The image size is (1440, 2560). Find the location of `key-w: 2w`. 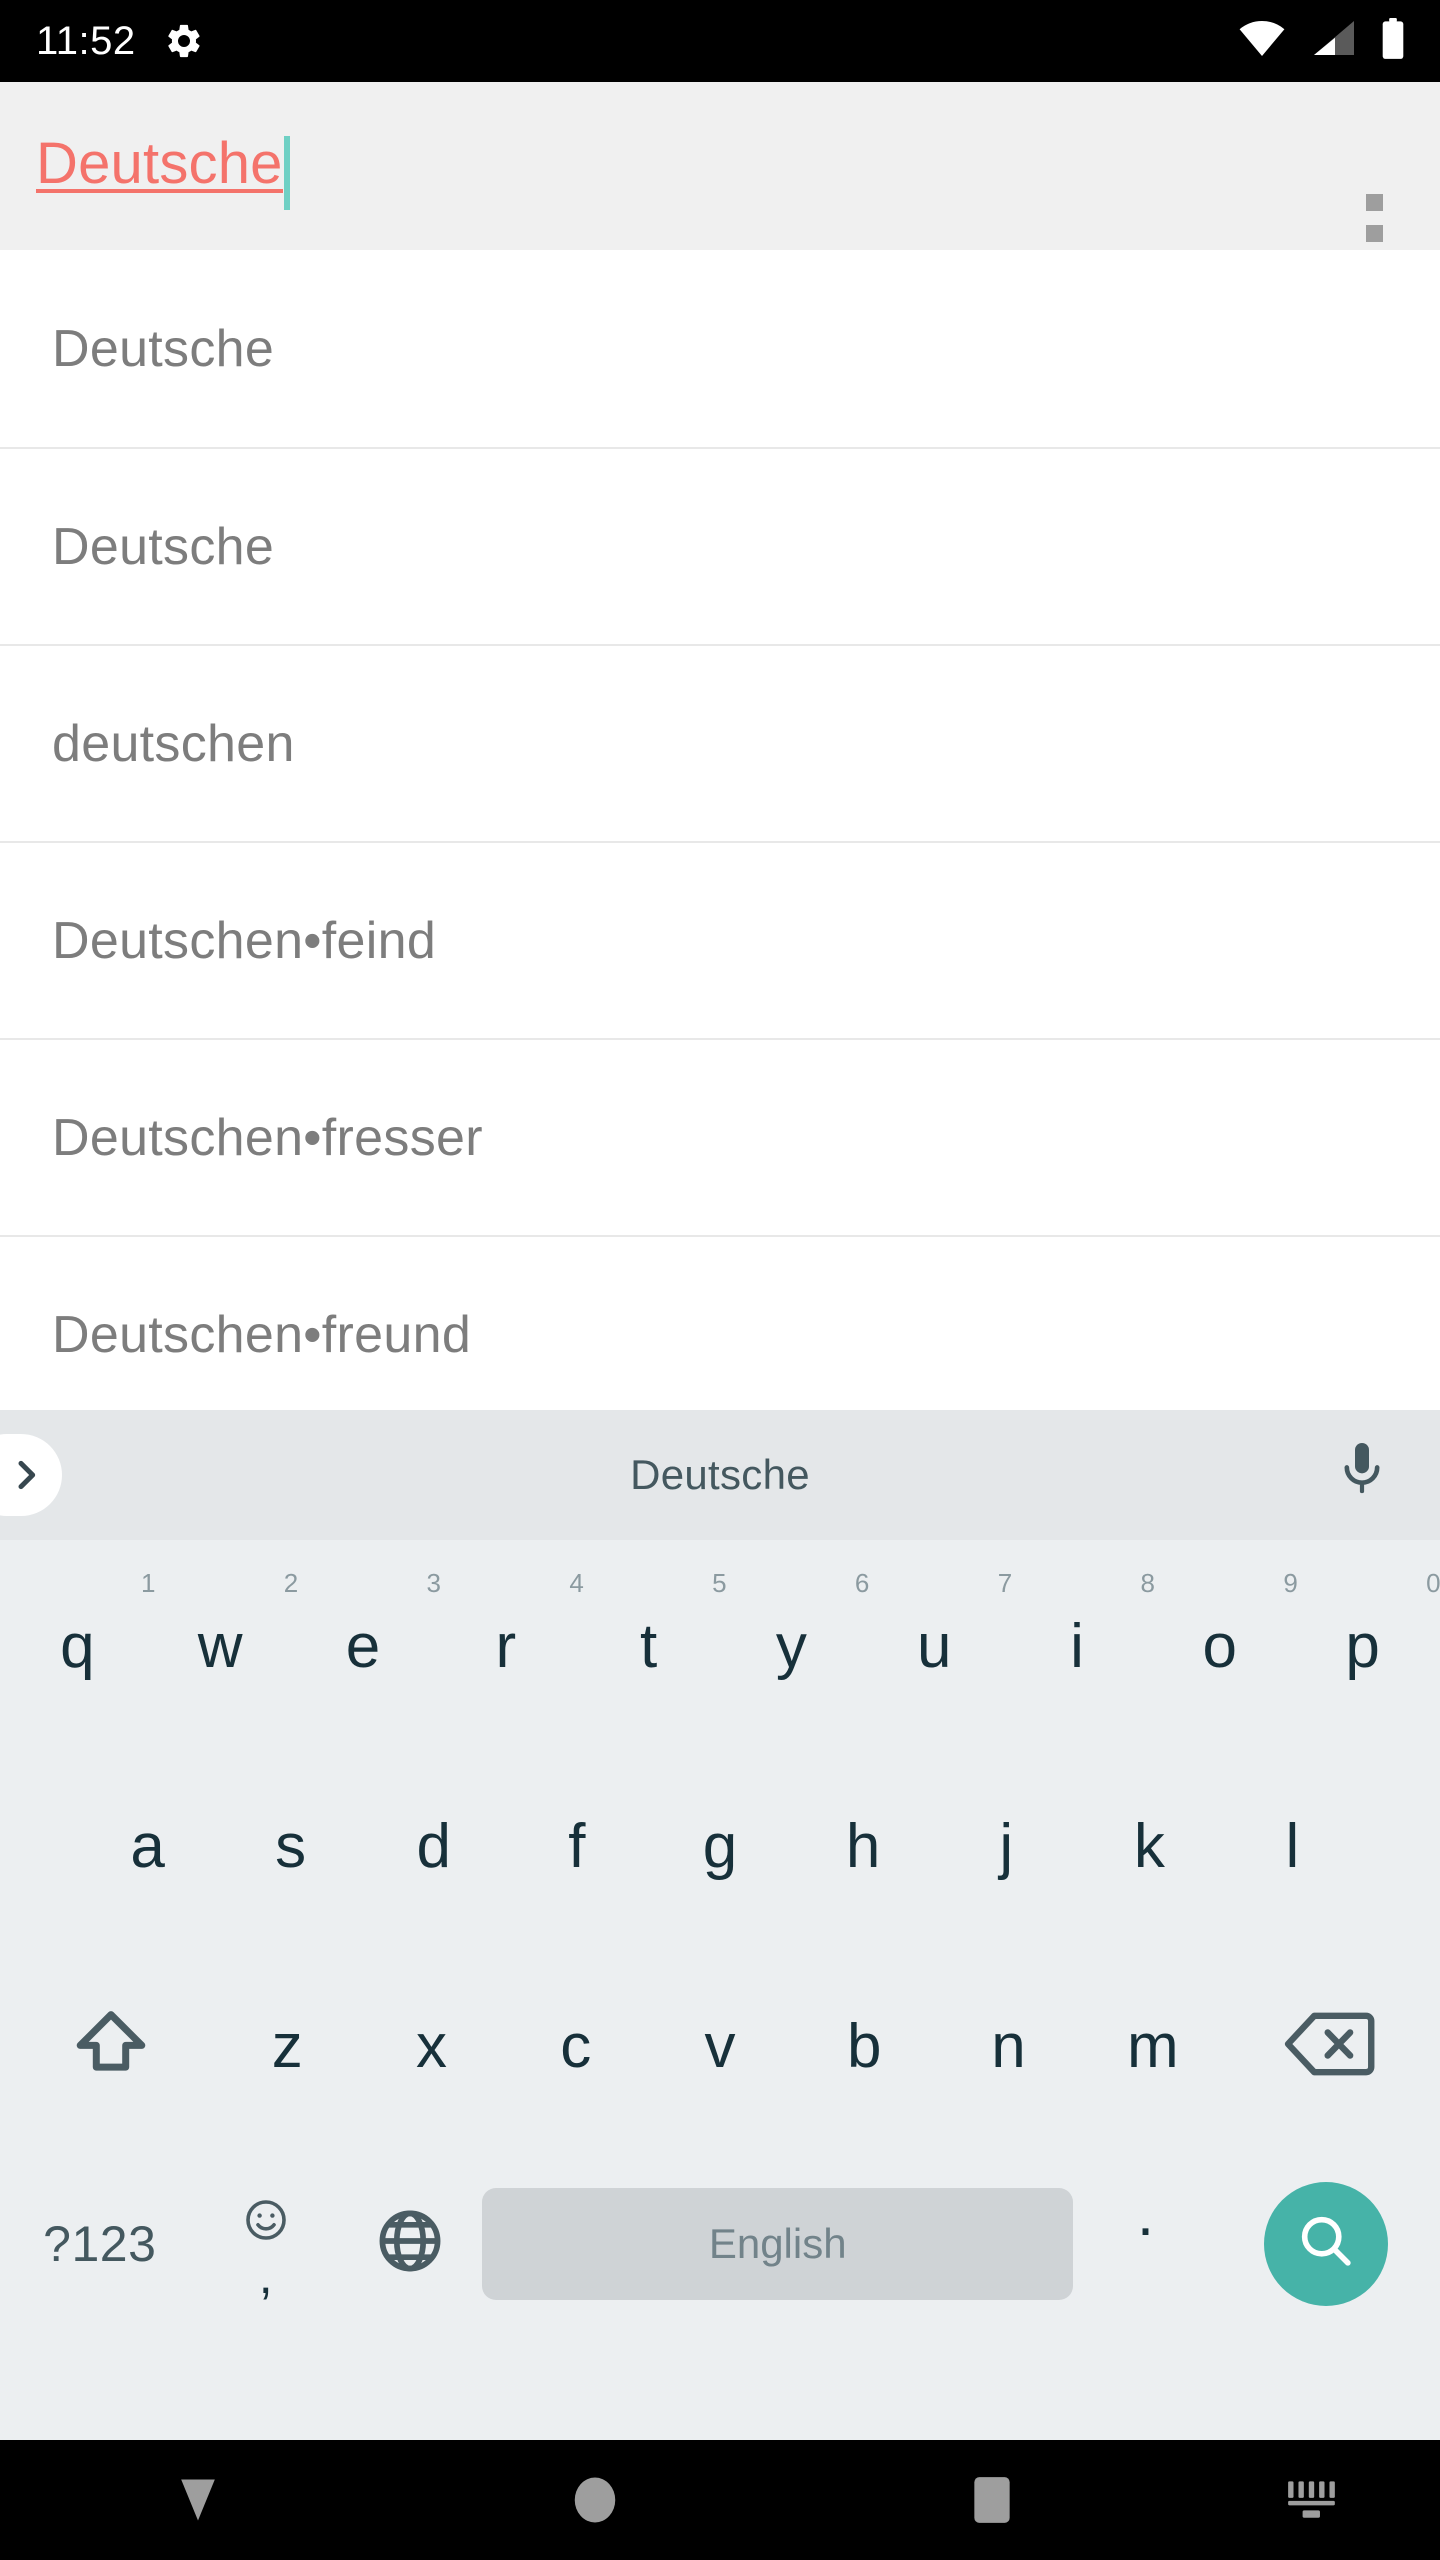

key-w: 2w is located at coordinates (223, 1646).